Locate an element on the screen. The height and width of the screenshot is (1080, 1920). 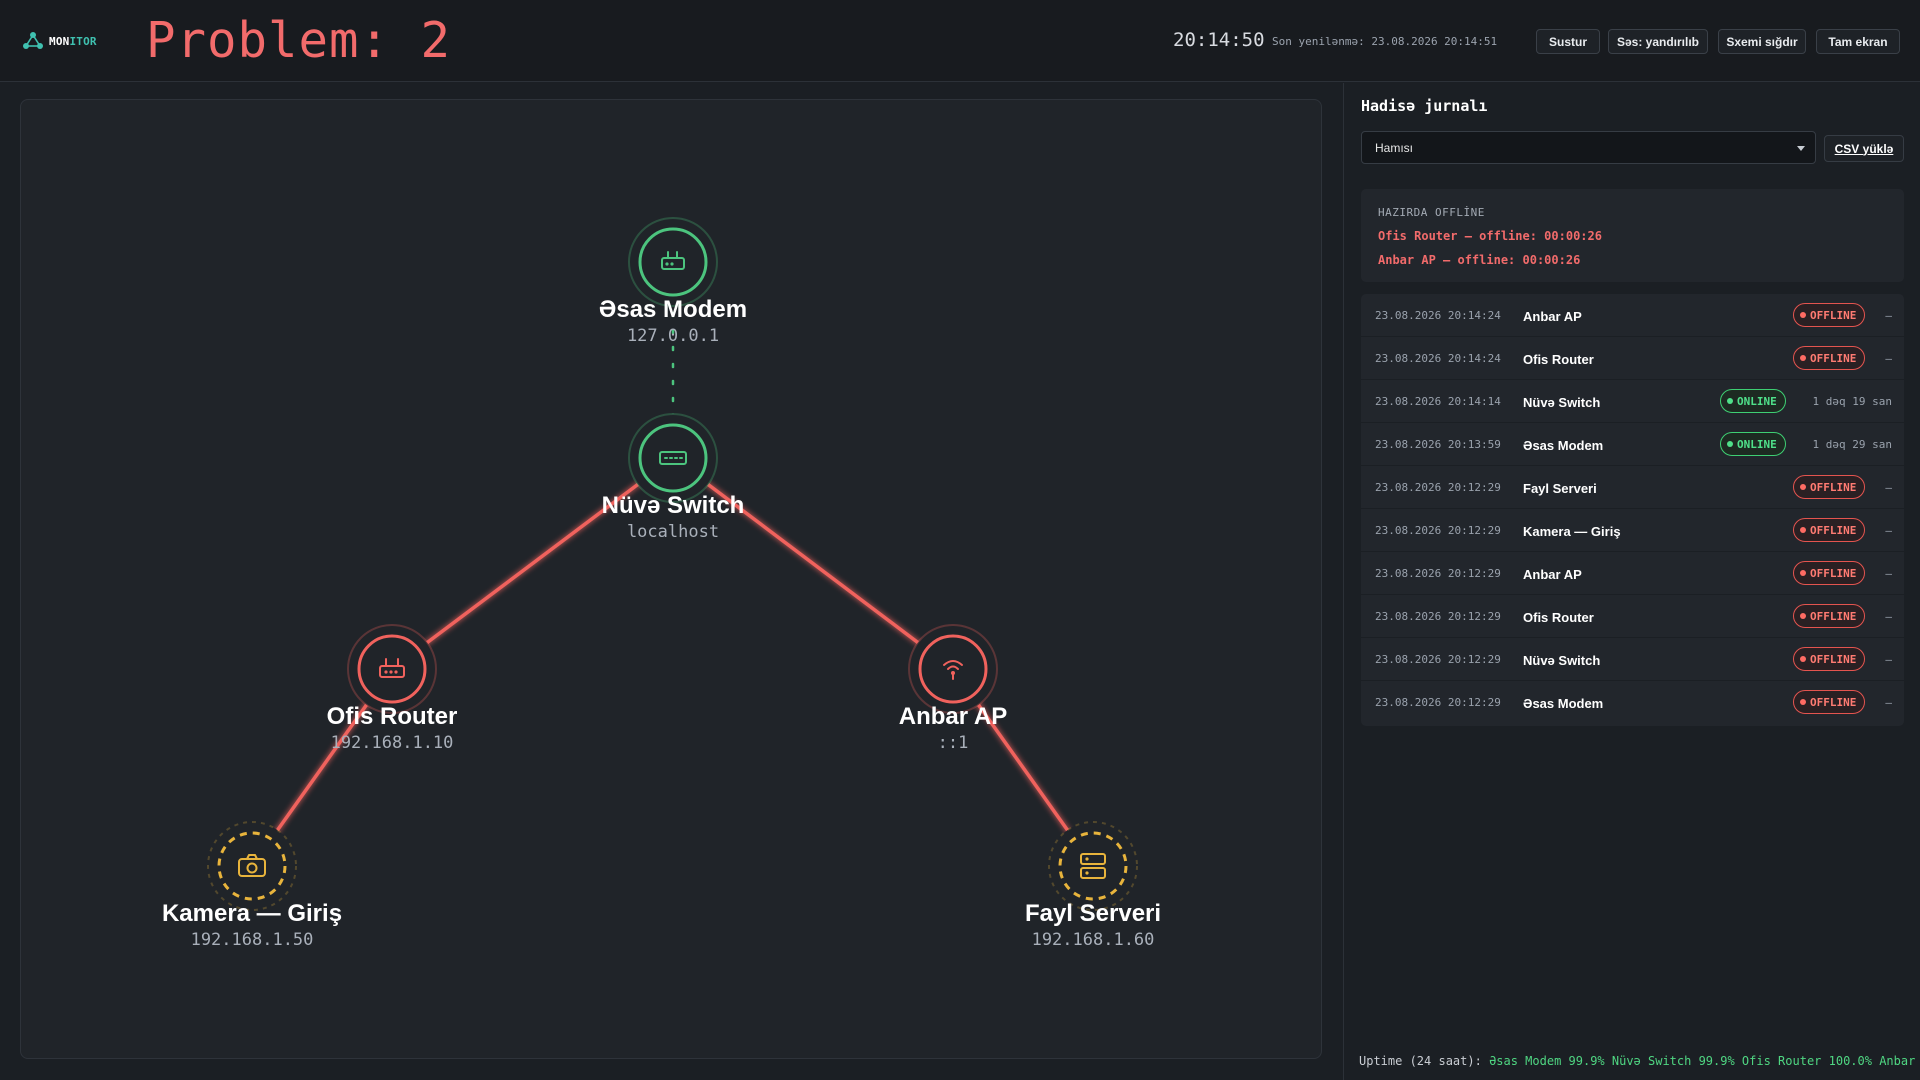
log-device: Kamera — Giriş is located at coordinates (1572, 531).